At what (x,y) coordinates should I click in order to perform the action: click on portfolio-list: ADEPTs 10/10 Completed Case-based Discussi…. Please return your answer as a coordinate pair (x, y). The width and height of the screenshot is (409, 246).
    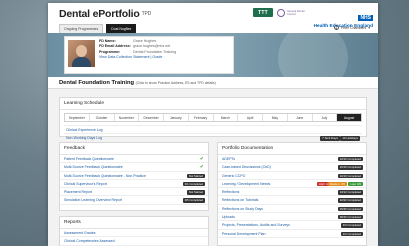
    Looking at the image, I should click on (292, 196).